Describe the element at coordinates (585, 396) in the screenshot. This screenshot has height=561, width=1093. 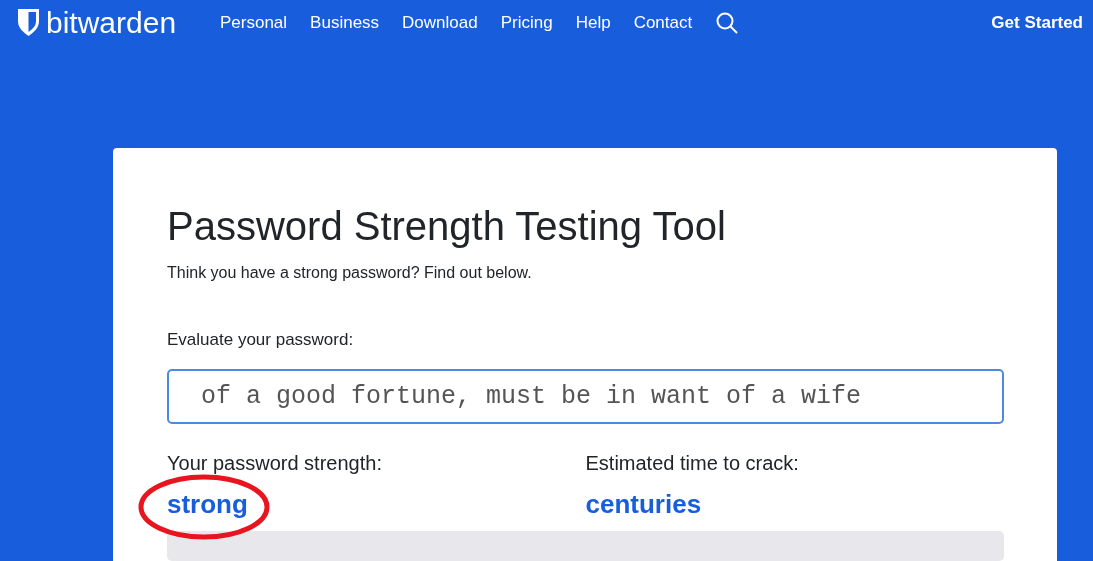
I see `password-field: of a good fortune, must be in want of a wife` at that location.